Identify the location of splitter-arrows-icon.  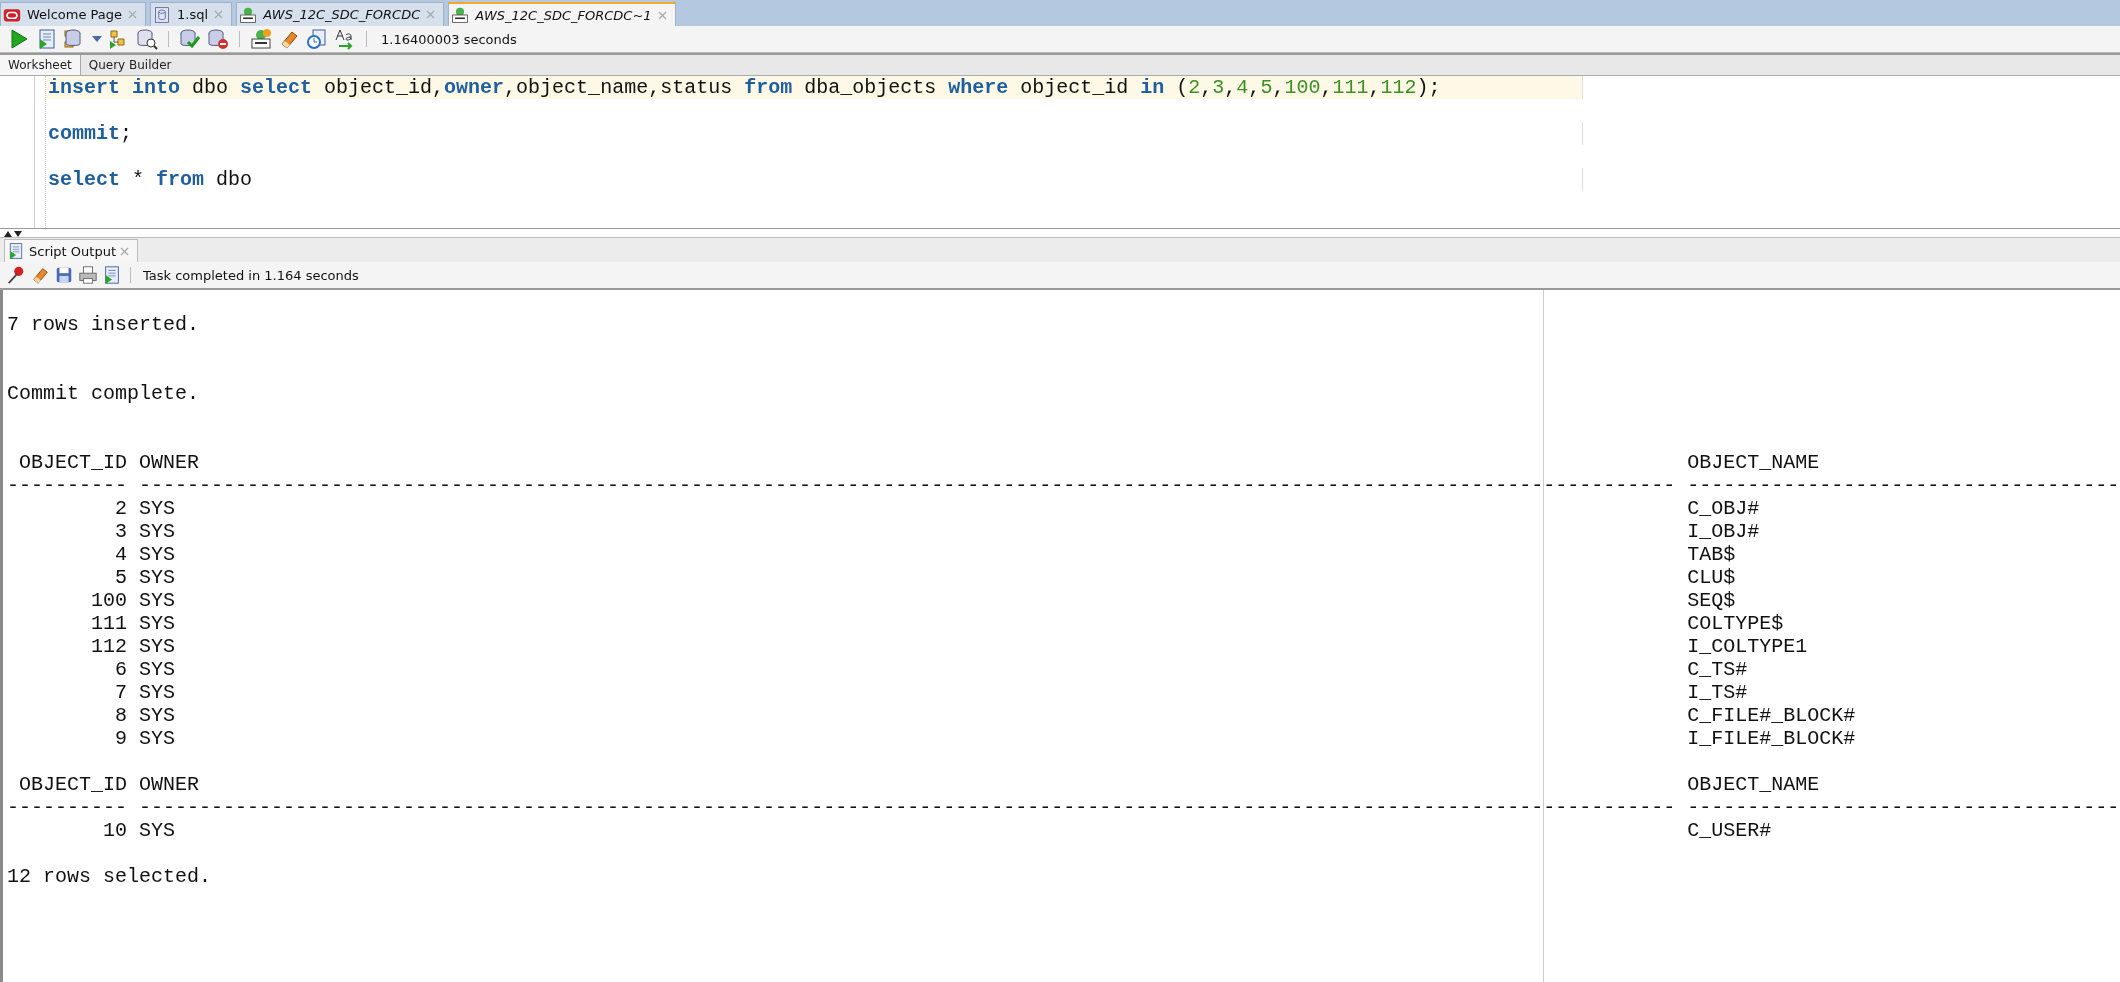
(14, 233).